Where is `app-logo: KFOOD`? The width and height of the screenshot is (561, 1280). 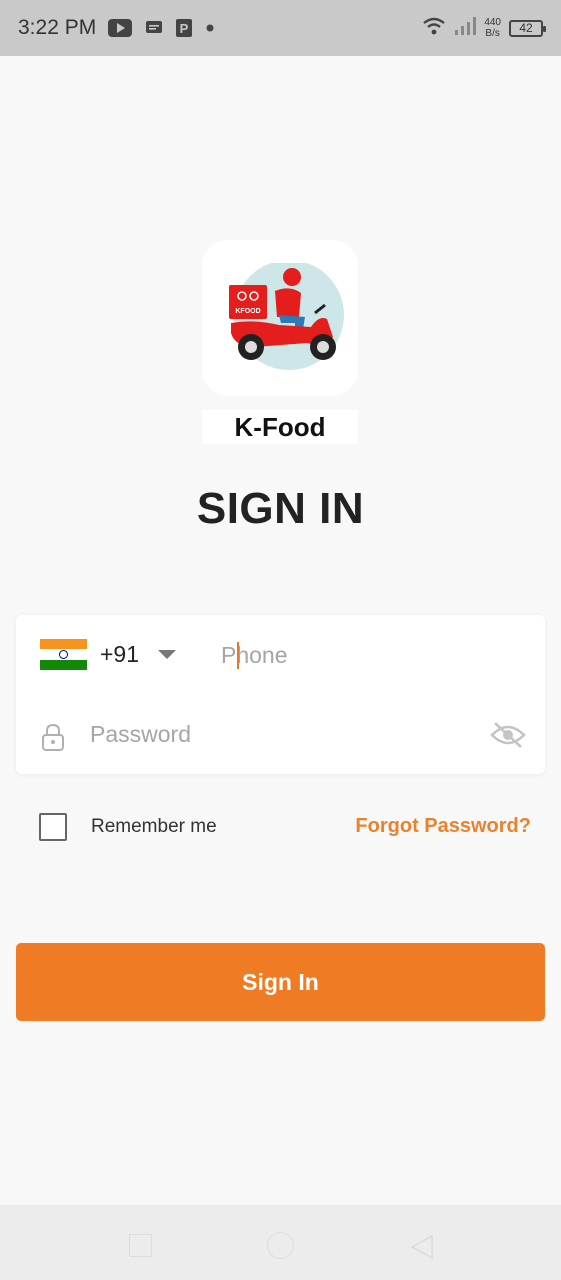 app-logo: KFOOD is located at coordinates (280, 318).